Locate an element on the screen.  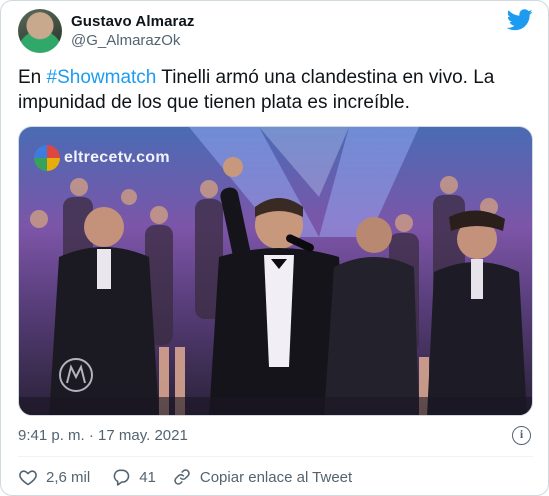
copy-link-button: Copiar enlace al Tweet is located at coordinates (262, 477).